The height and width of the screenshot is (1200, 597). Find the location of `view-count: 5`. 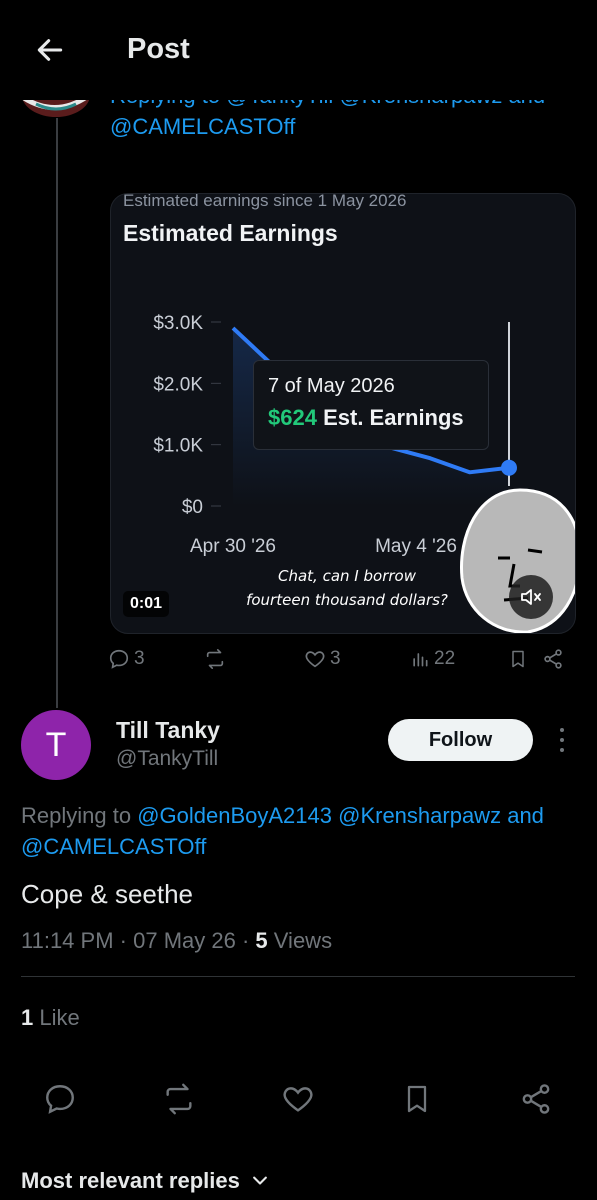

view-count: 5 is located at coordinates (261, 940).